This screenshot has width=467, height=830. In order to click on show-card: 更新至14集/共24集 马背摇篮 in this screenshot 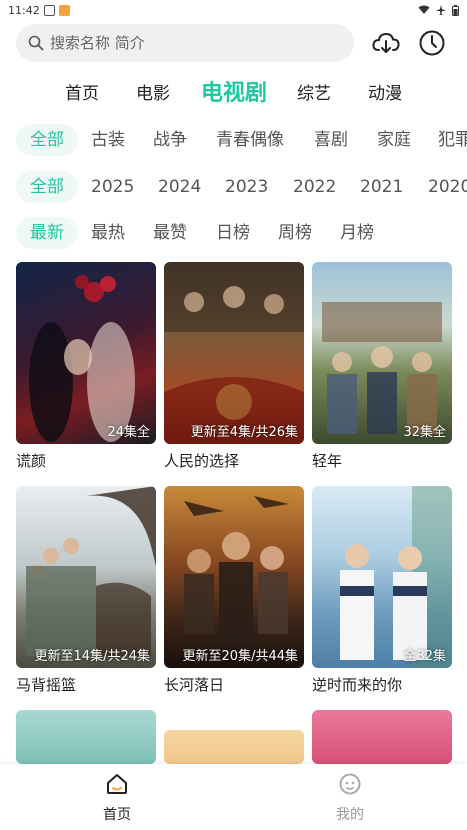, I will do `click(86, 590)`.